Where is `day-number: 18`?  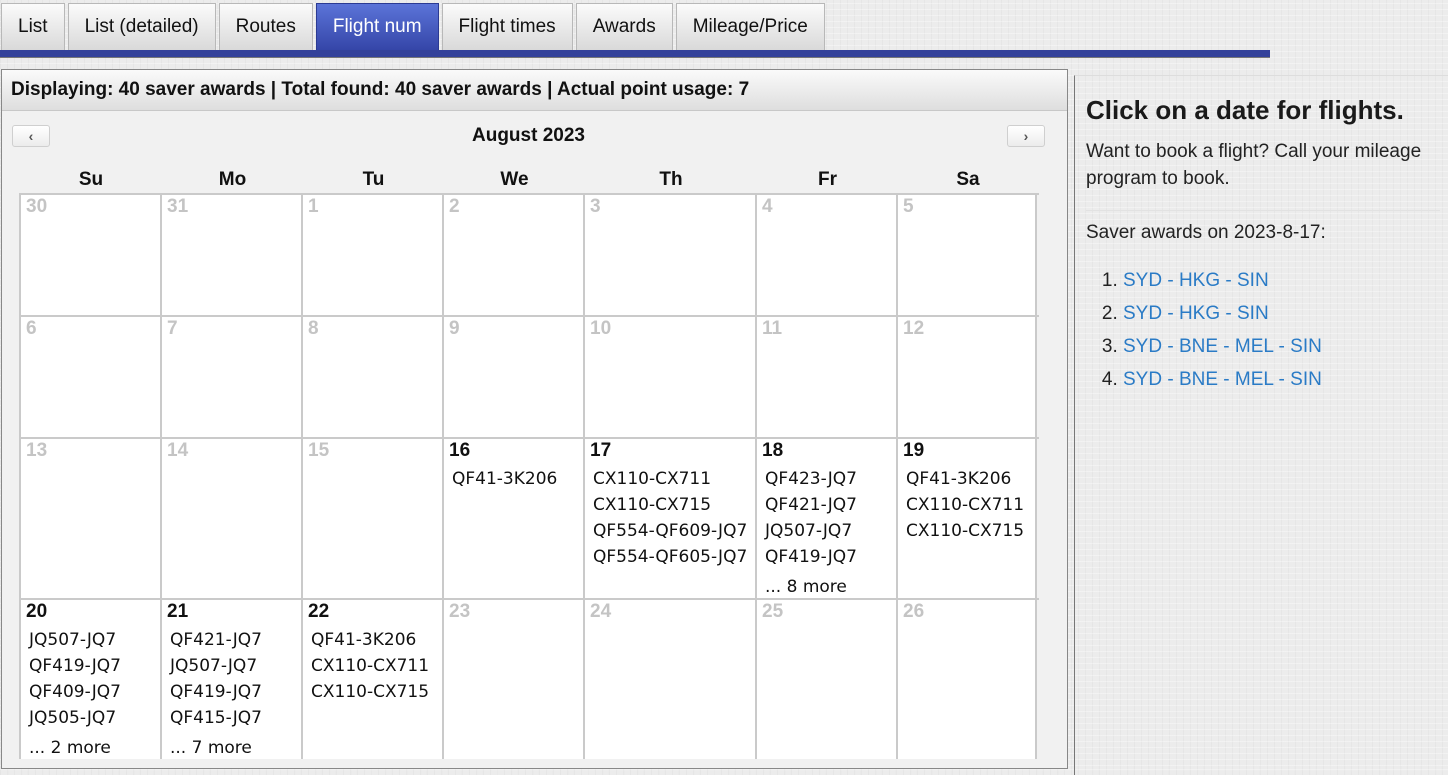
day-number: 18 is located at coordinates (773, 450).